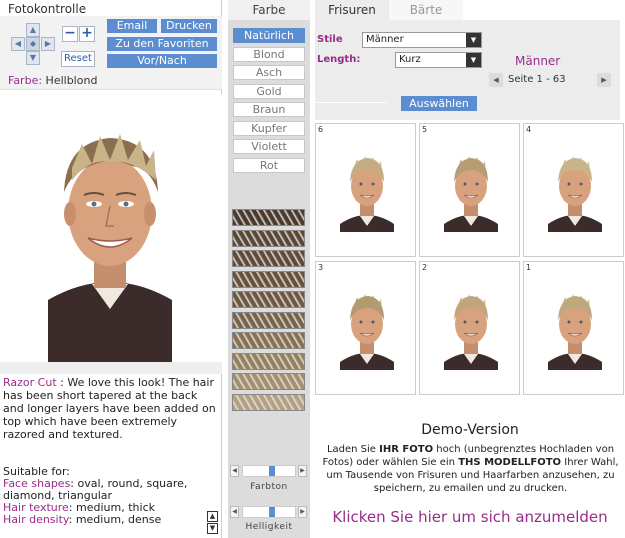 The image size is (625, 538). Describe the element at coordinates (212, 528) in the screenshot. I see `scroll-down-icon: ▼` at that location.